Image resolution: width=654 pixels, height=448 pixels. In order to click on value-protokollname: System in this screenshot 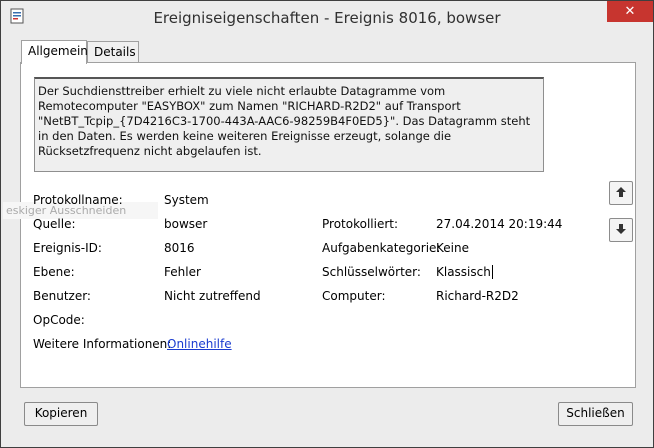, I will do `click(186, 200)`.